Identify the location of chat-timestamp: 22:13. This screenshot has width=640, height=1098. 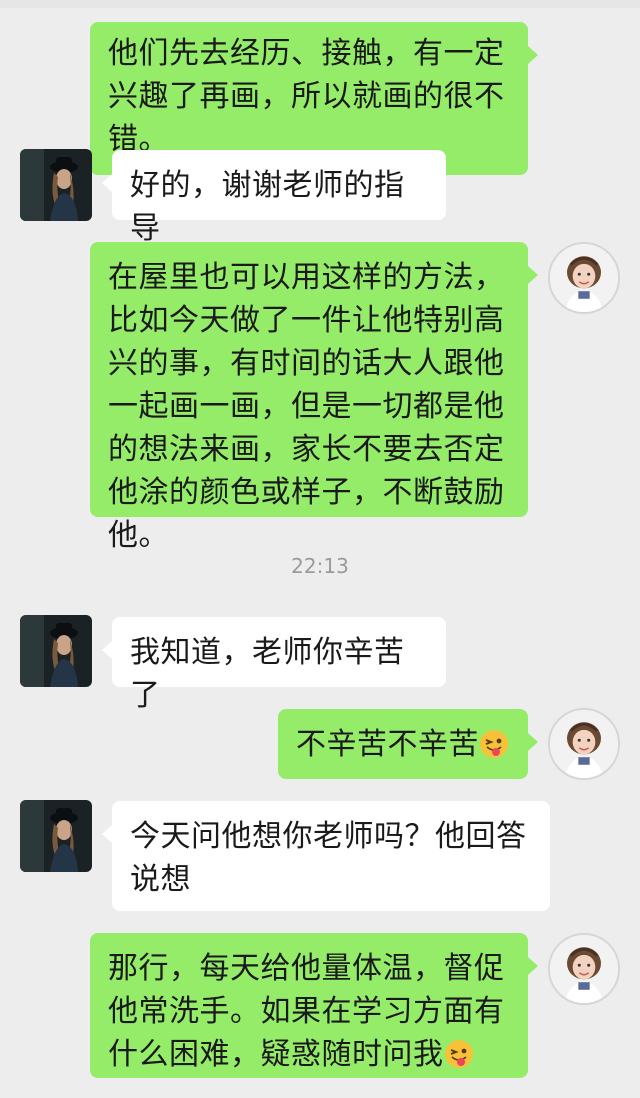
(320, 566).